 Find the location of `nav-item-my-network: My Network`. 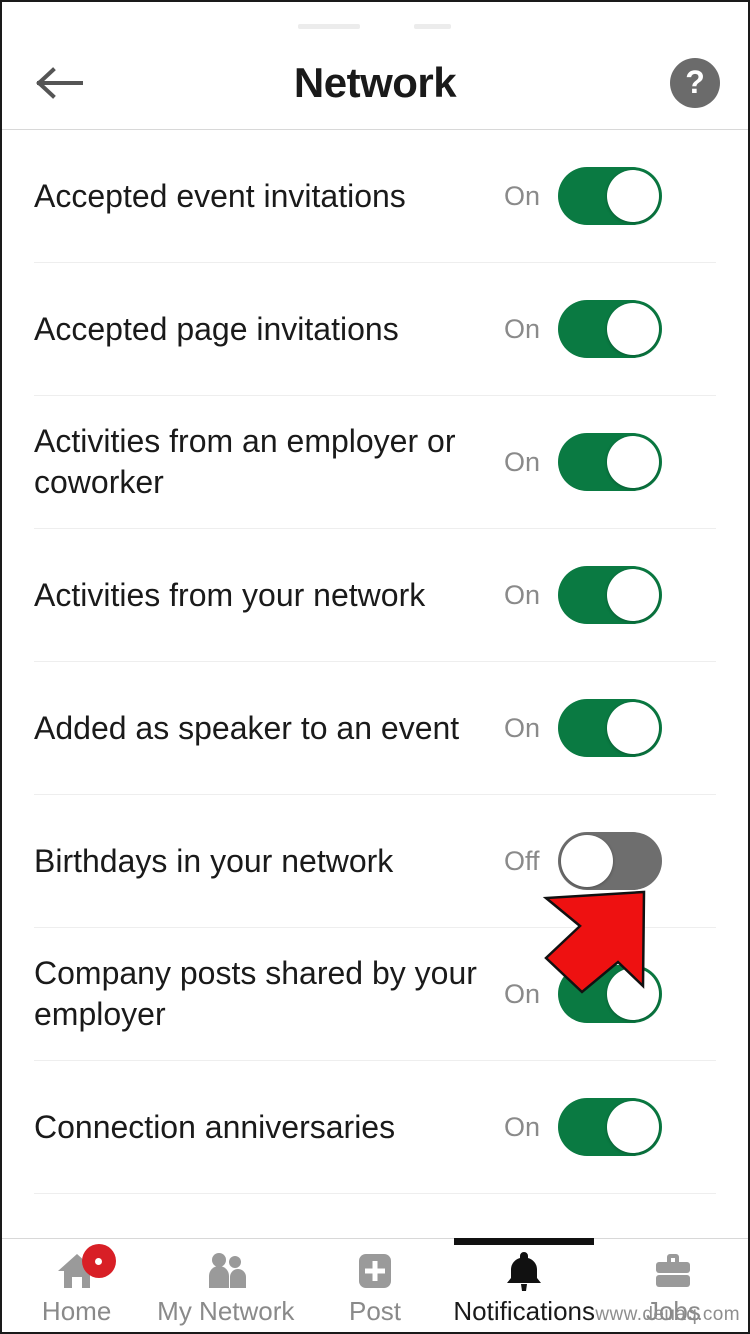

nav-item-my-network: My Network is located at coordinates (225, 1285).